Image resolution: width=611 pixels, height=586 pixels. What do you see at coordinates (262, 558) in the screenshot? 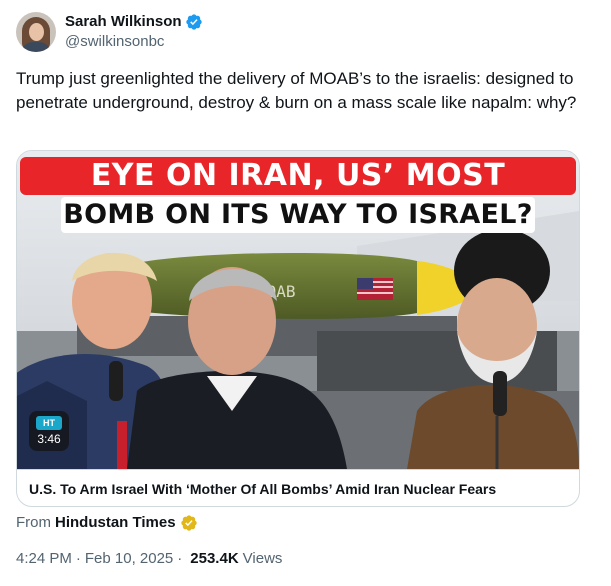
I see `views-label: Views` at bounding box center [262, 558].